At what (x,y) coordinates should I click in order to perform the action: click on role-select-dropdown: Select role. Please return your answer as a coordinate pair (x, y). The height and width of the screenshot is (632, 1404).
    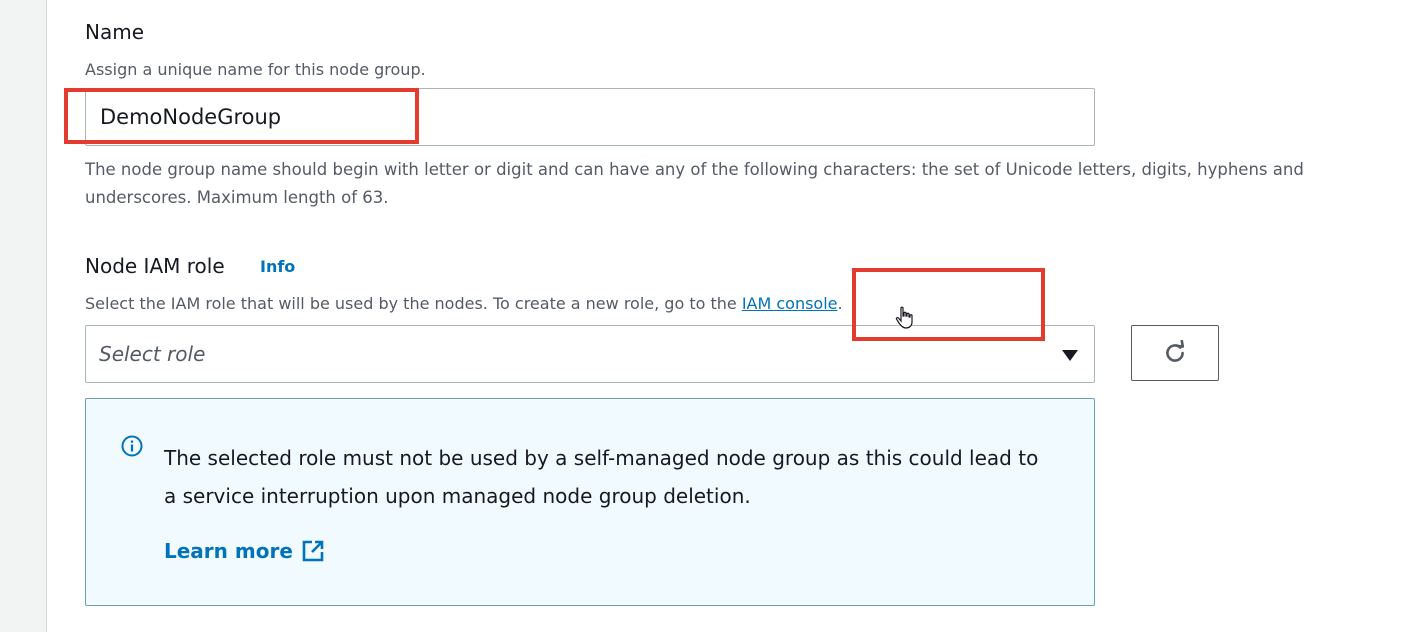
    Looking at the image, I should click on (590, 354).